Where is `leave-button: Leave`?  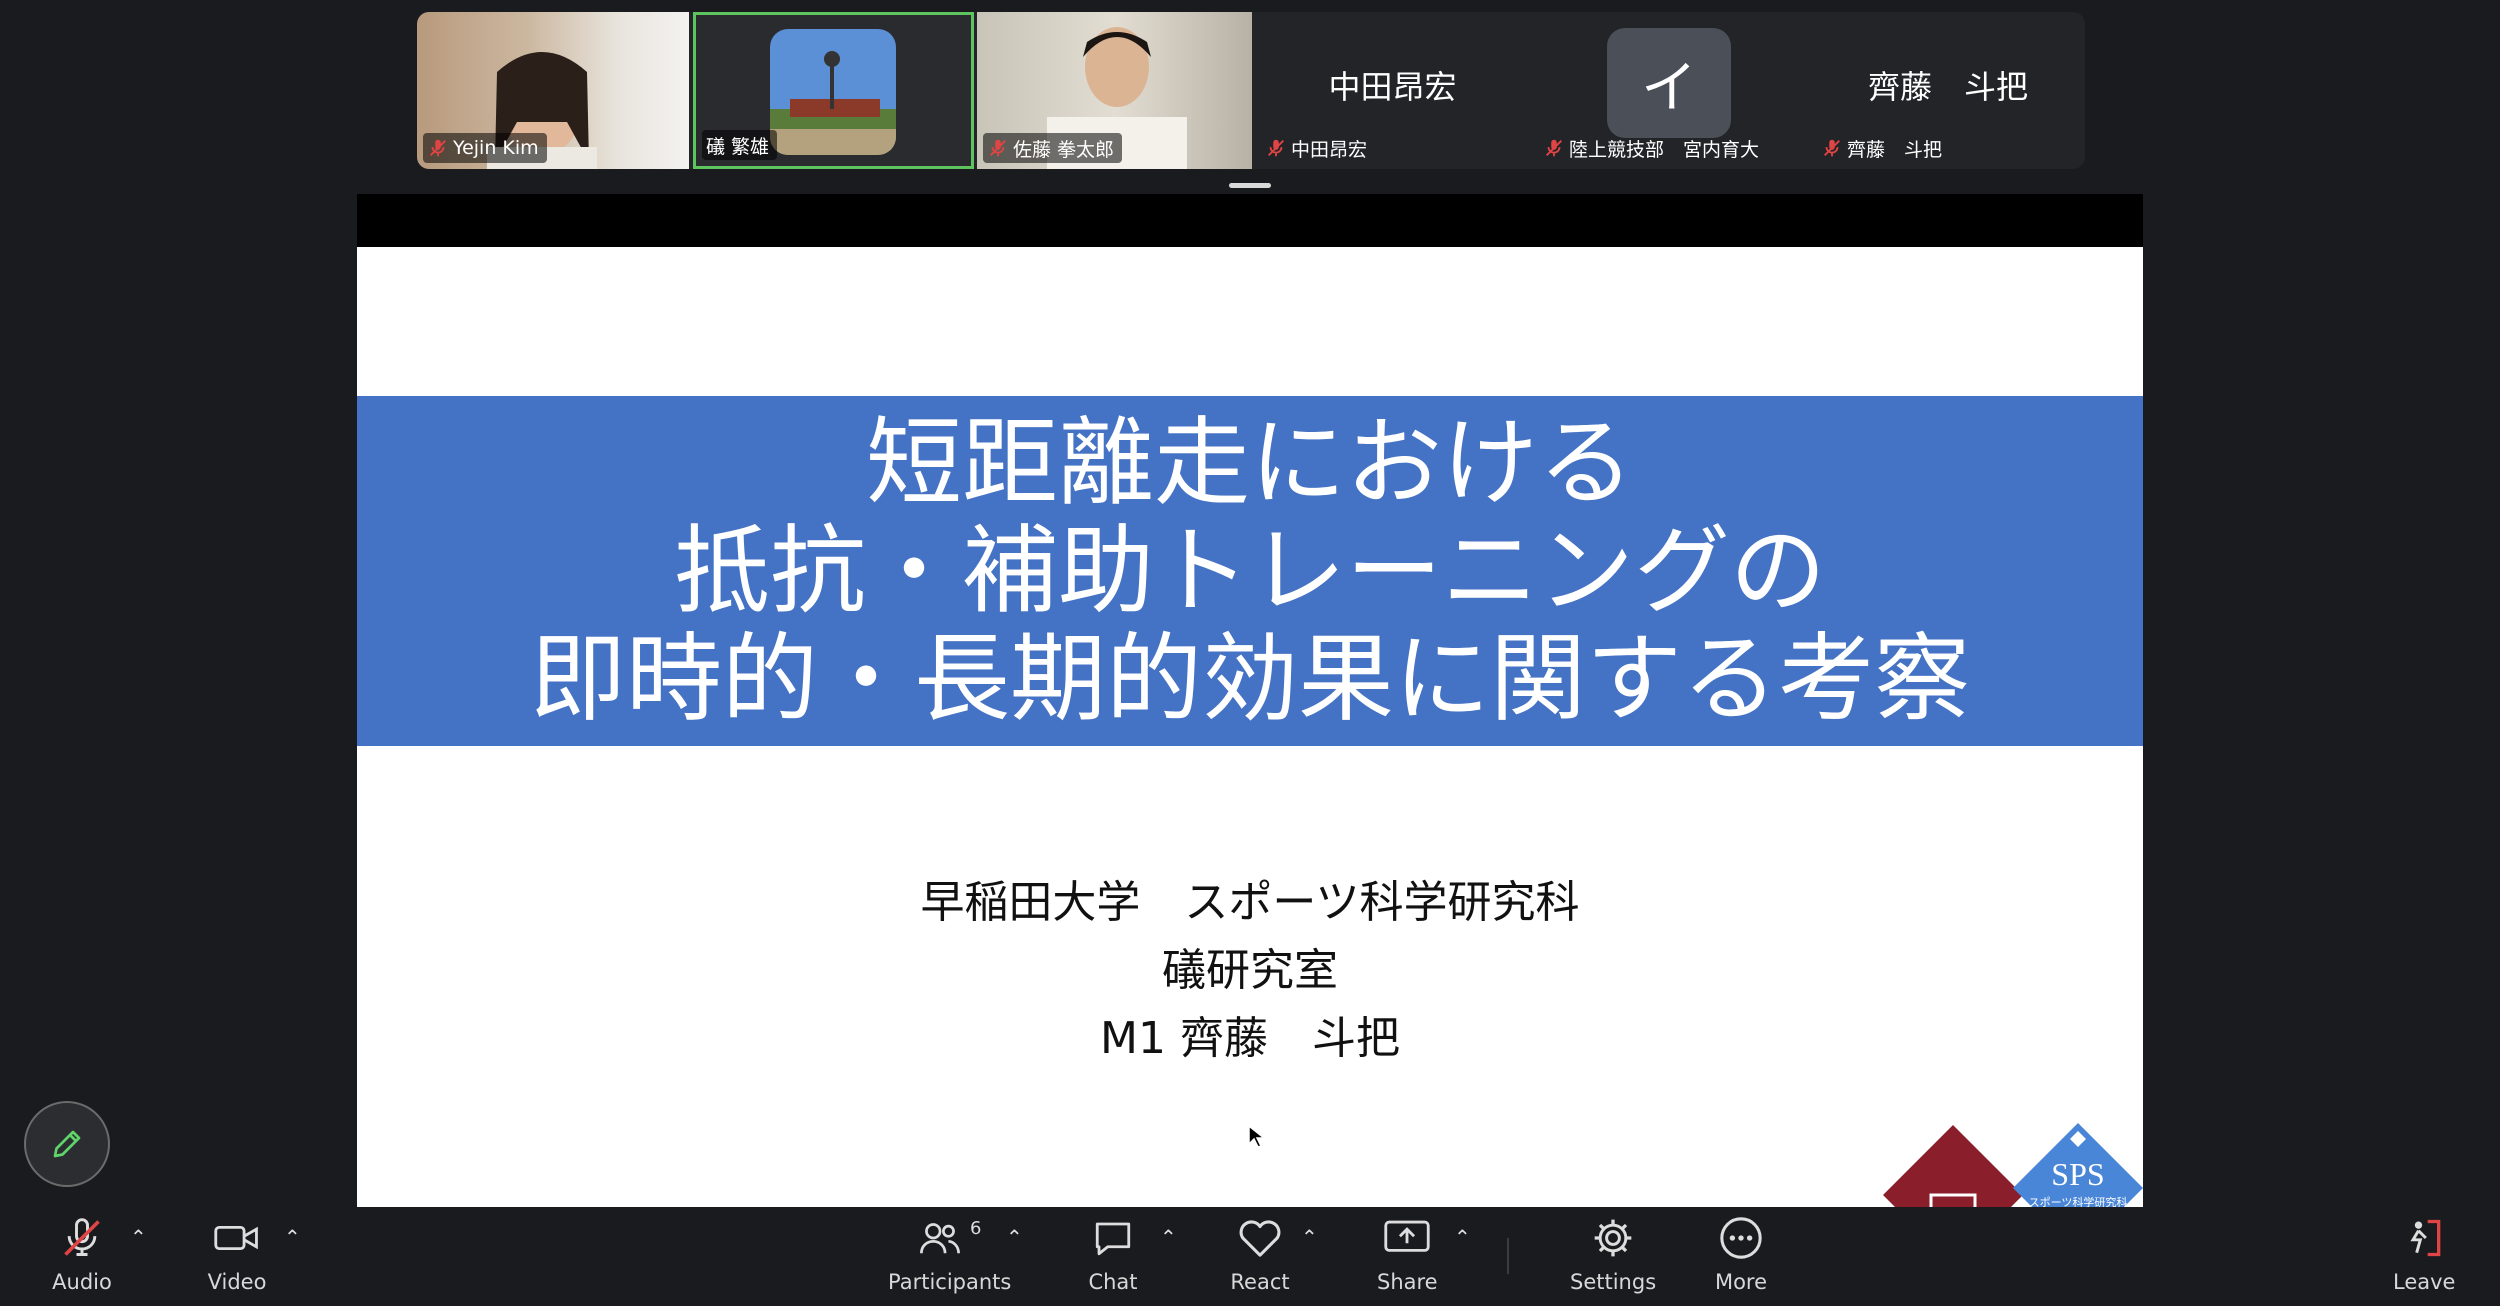
leave-button: Leave is located at coordinates (2424, 1258).